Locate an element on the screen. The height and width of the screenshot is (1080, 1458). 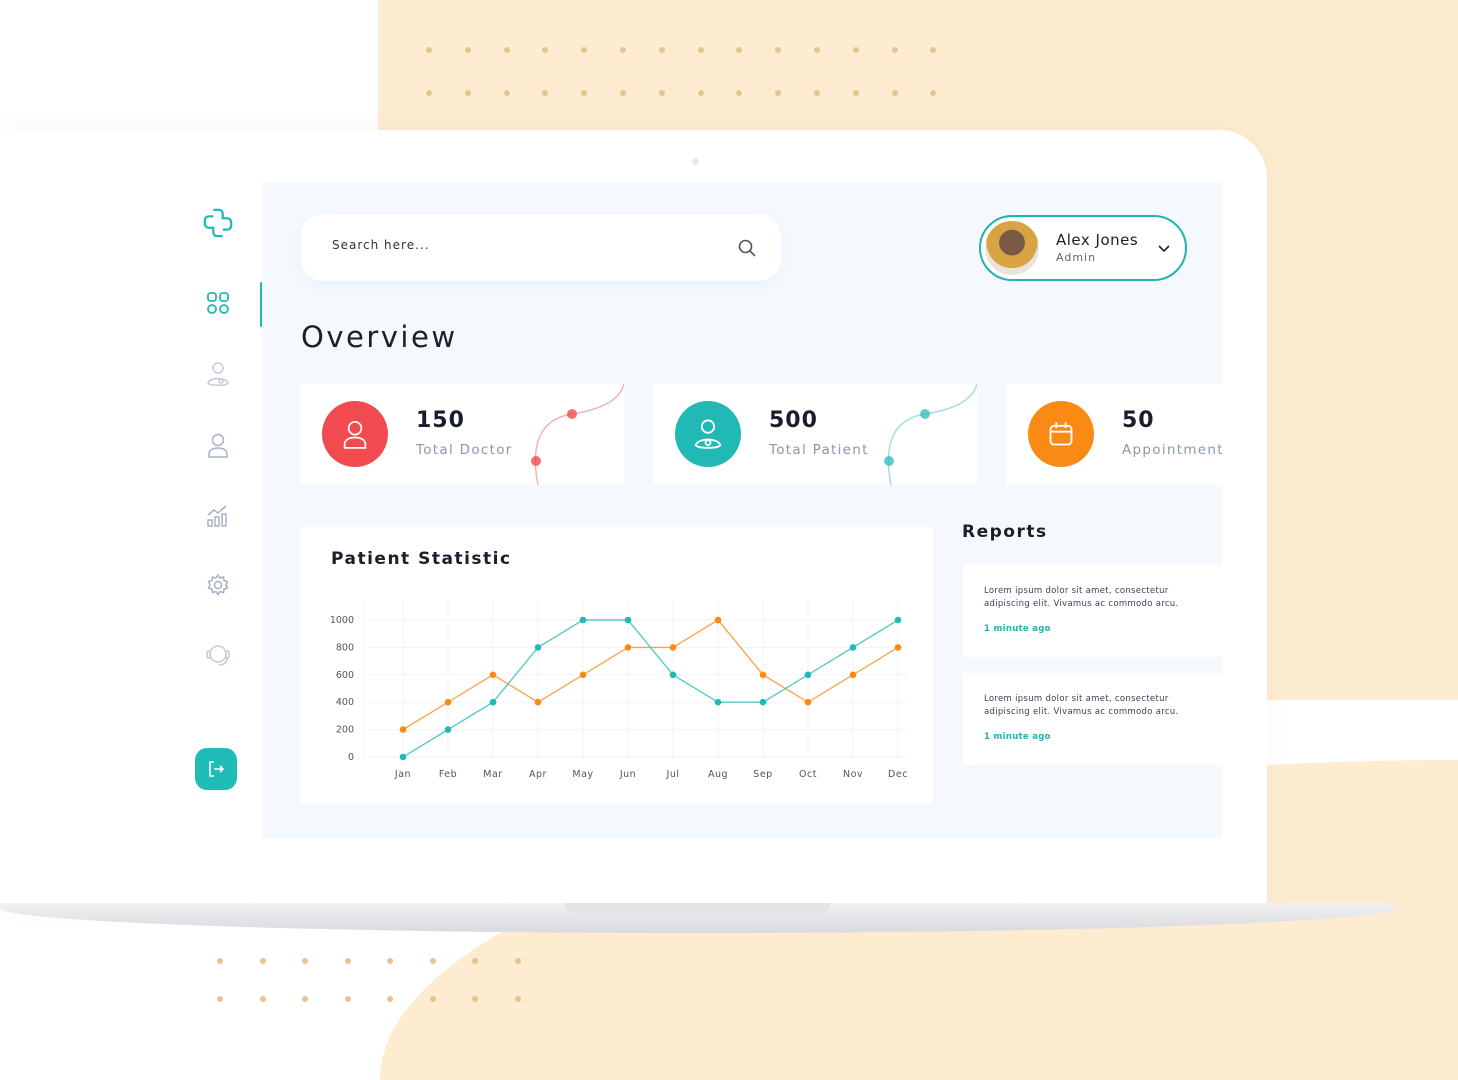
stat-card-doctors: 150 Total Doctor is located at coordinates (462, 434).